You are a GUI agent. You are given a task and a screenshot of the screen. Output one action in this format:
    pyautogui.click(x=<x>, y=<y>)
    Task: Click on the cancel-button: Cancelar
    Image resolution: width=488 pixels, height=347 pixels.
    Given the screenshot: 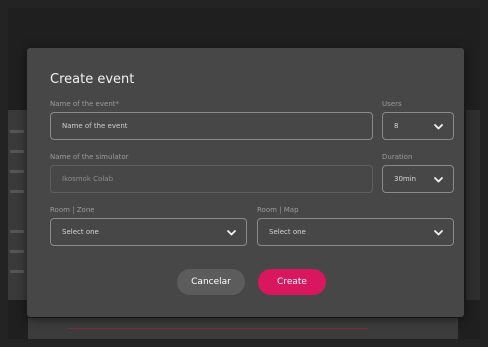 What is the action you would take?
    pyautogui.click(x=211, y=282)
    